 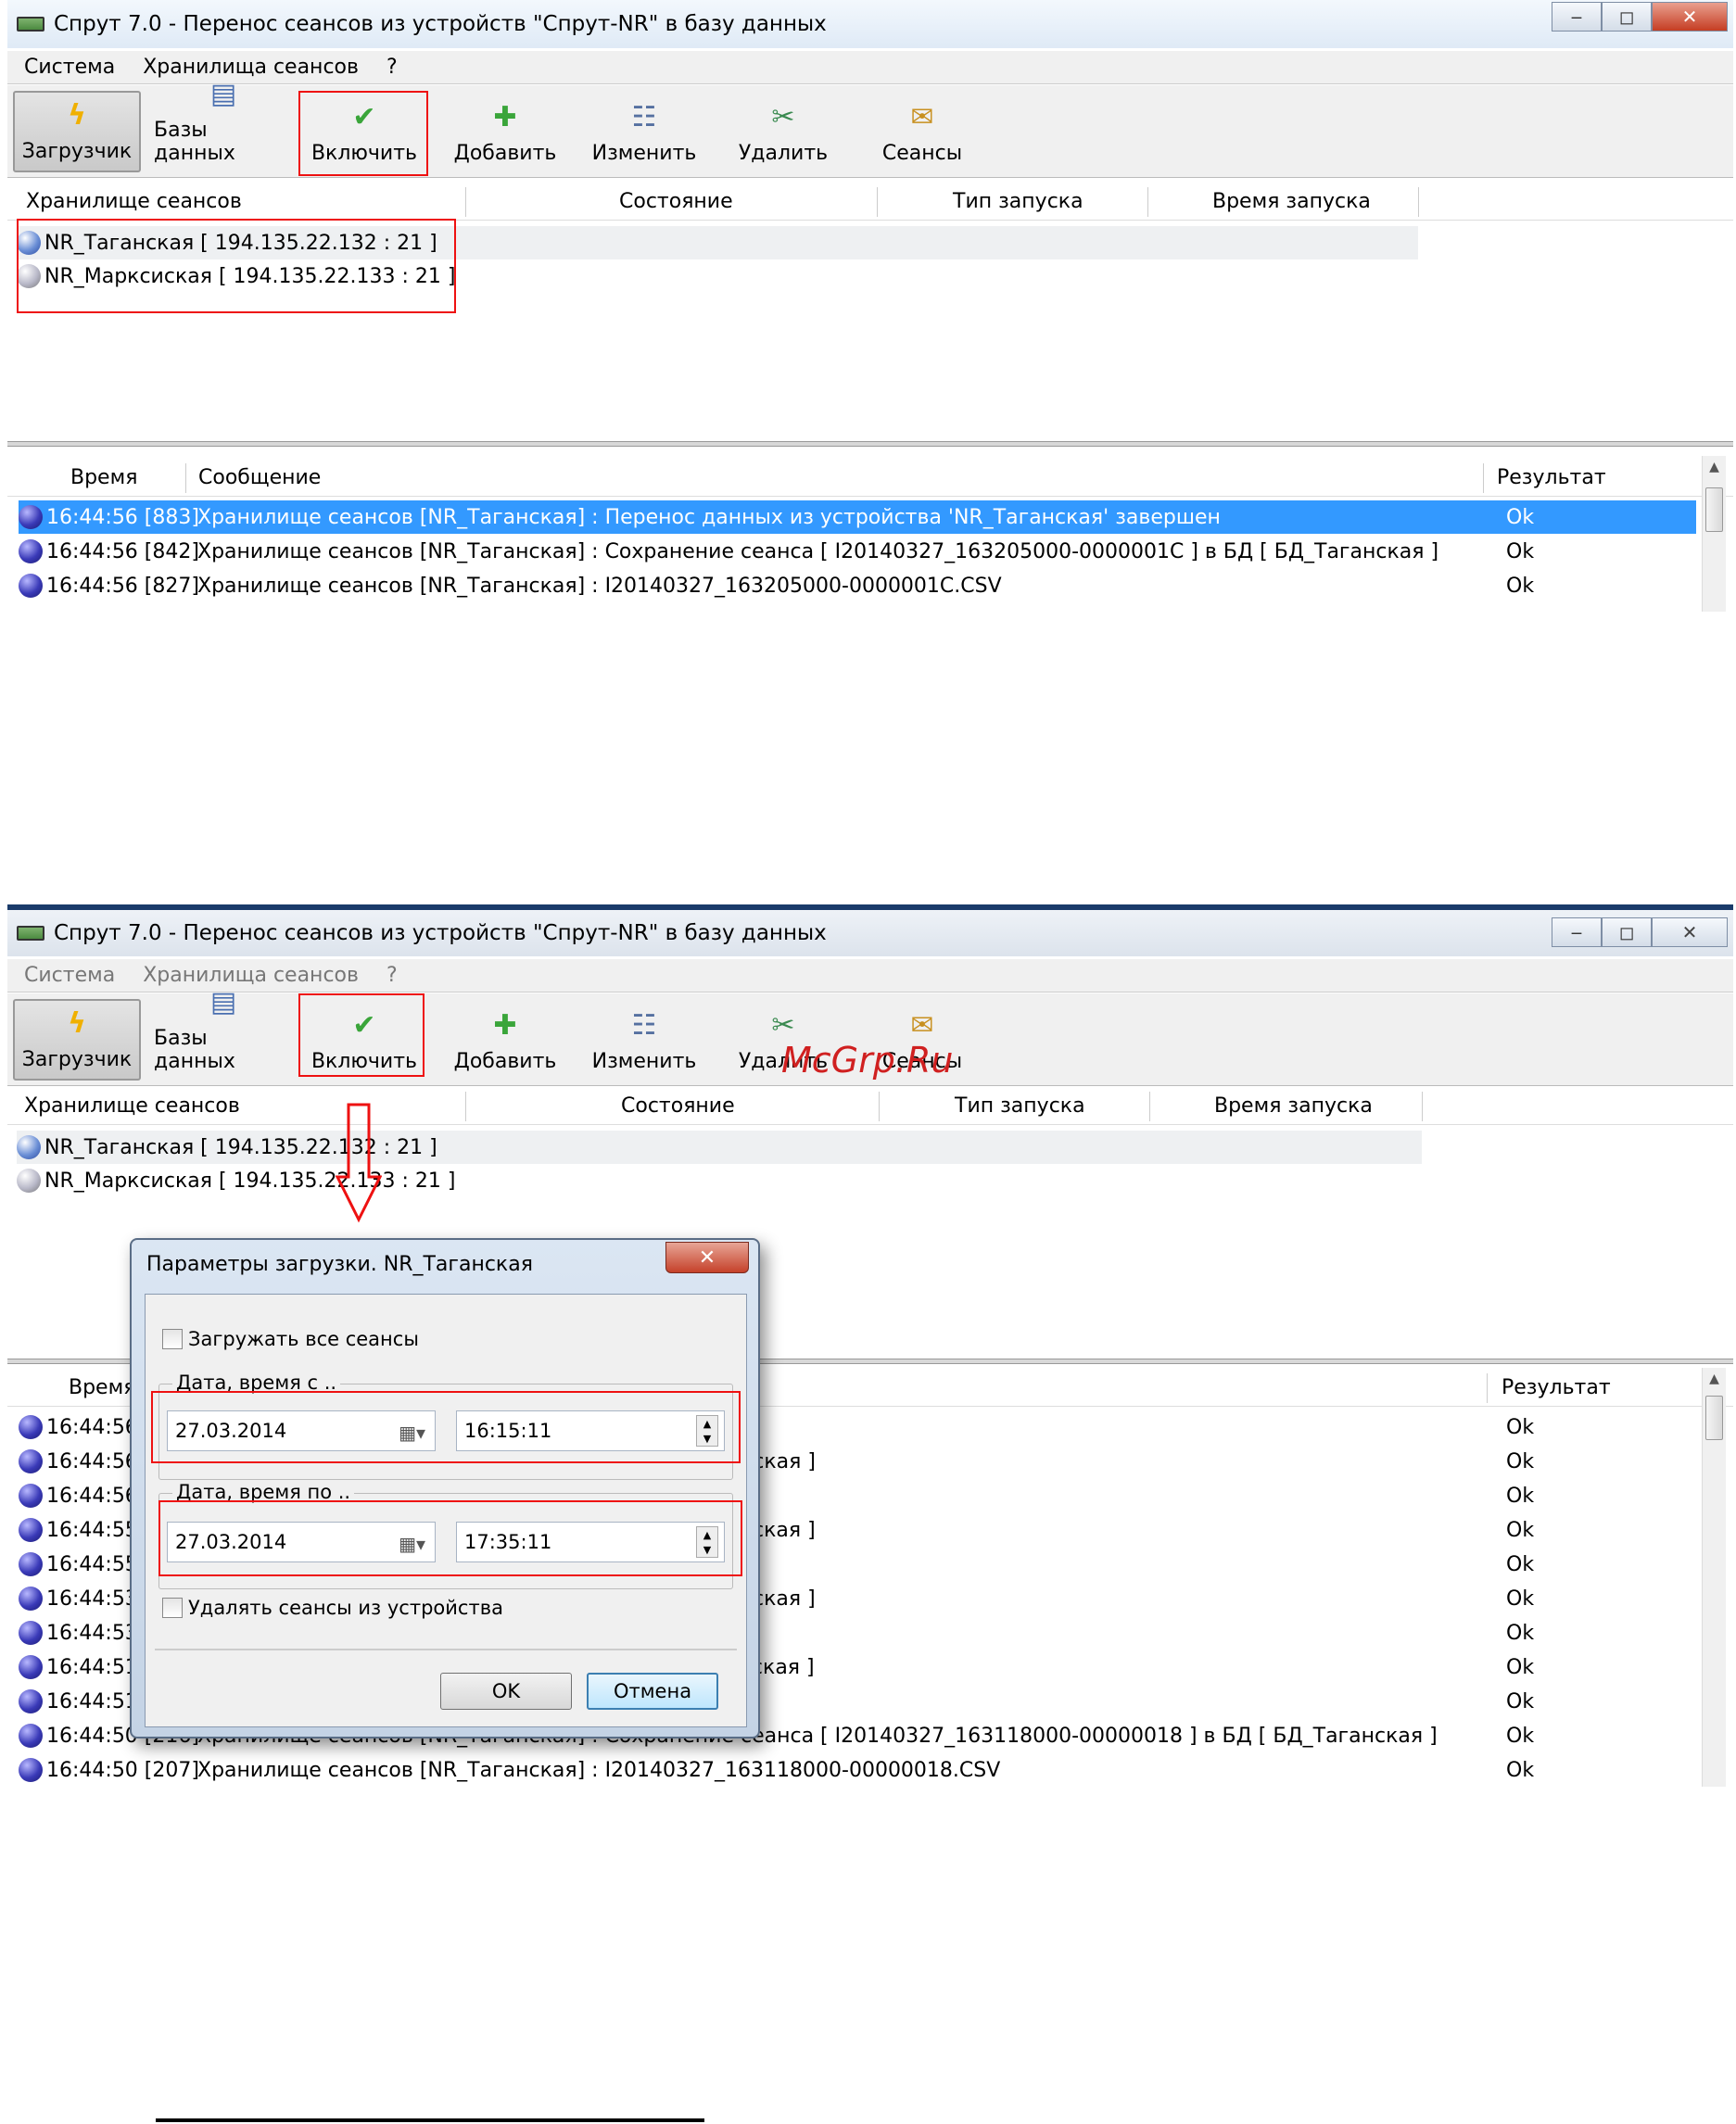 I want to click on loader-label: Загрузчик, so click(x=77, y=151).